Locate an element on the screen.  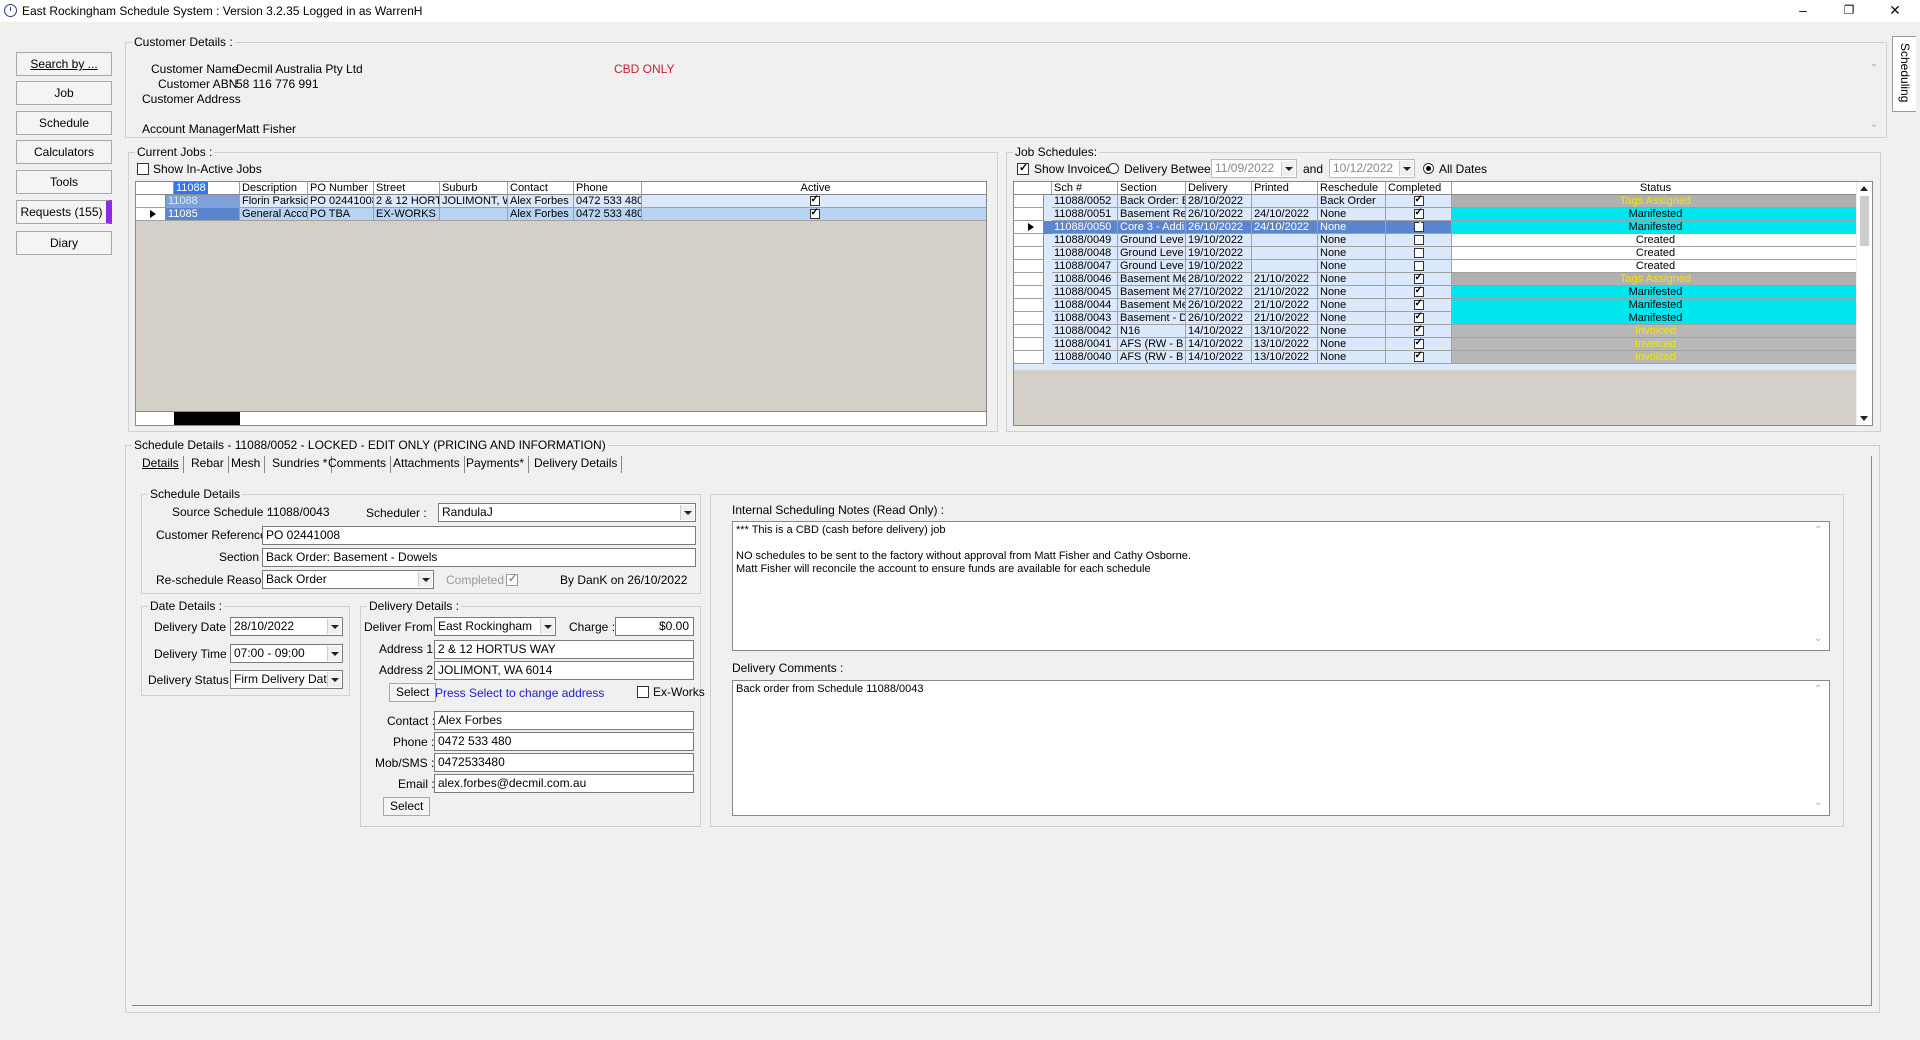
tab-payments: Payments* is located at coordinates (496, 464).